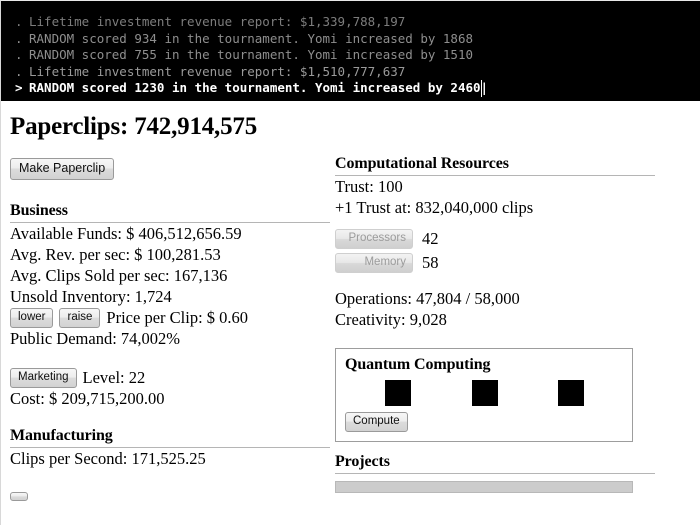 The image size is (700, 525). Describe the element at coordinates (115, 254) in the screenshot. I see `avg-revenue-per-sec: Avg. Rev. per sec: $ 100,281.53` at that location.